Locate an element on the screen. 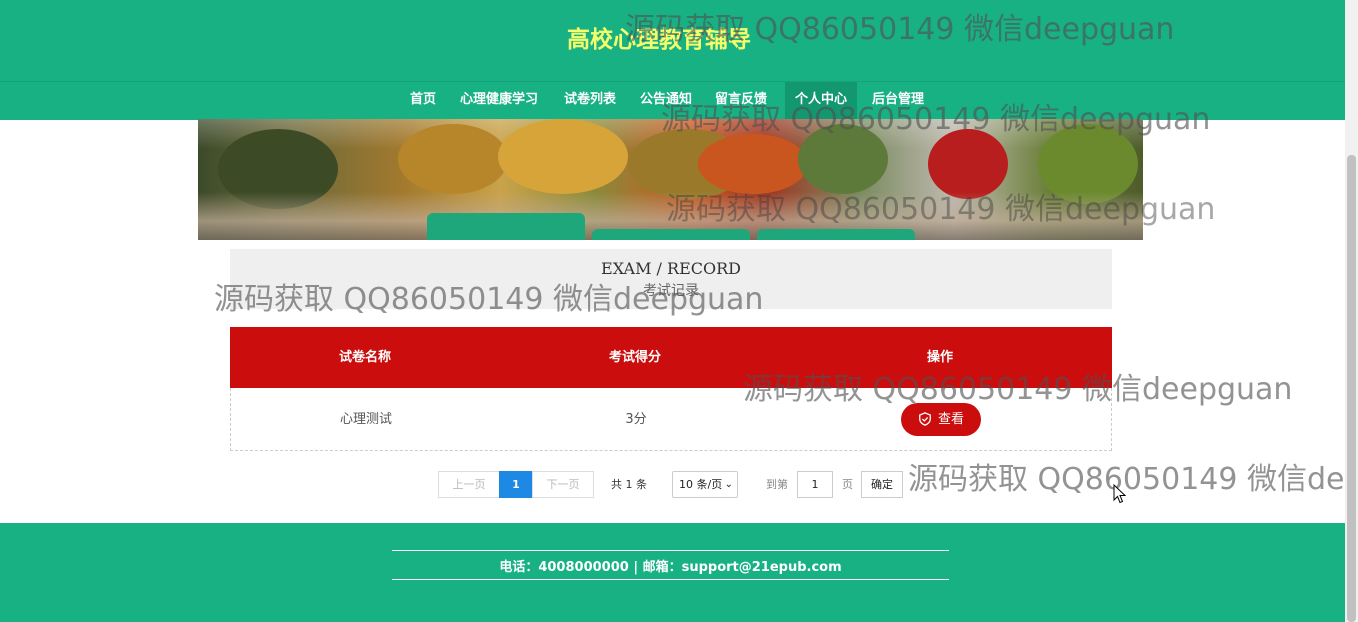  cell-score: 3分 is located at coordinates (636, 419).